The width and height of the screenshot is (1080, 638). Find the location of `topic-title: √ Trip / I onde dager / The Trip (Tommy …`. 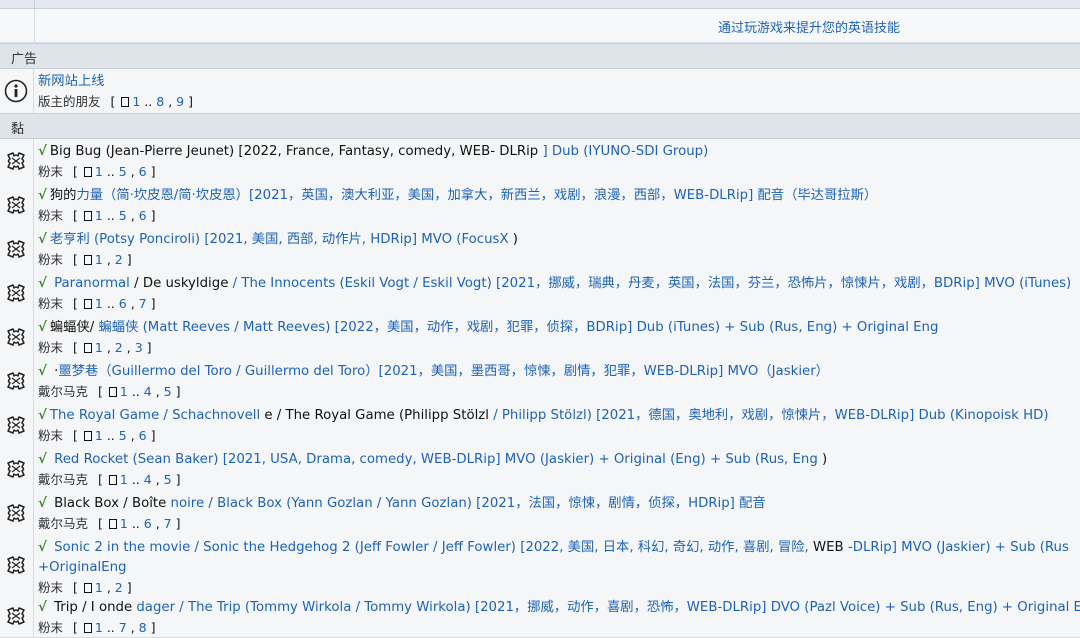

topic-title: √ Trip / I onde dager / The Trip (Tommy … is located at coordinates (559, 608).